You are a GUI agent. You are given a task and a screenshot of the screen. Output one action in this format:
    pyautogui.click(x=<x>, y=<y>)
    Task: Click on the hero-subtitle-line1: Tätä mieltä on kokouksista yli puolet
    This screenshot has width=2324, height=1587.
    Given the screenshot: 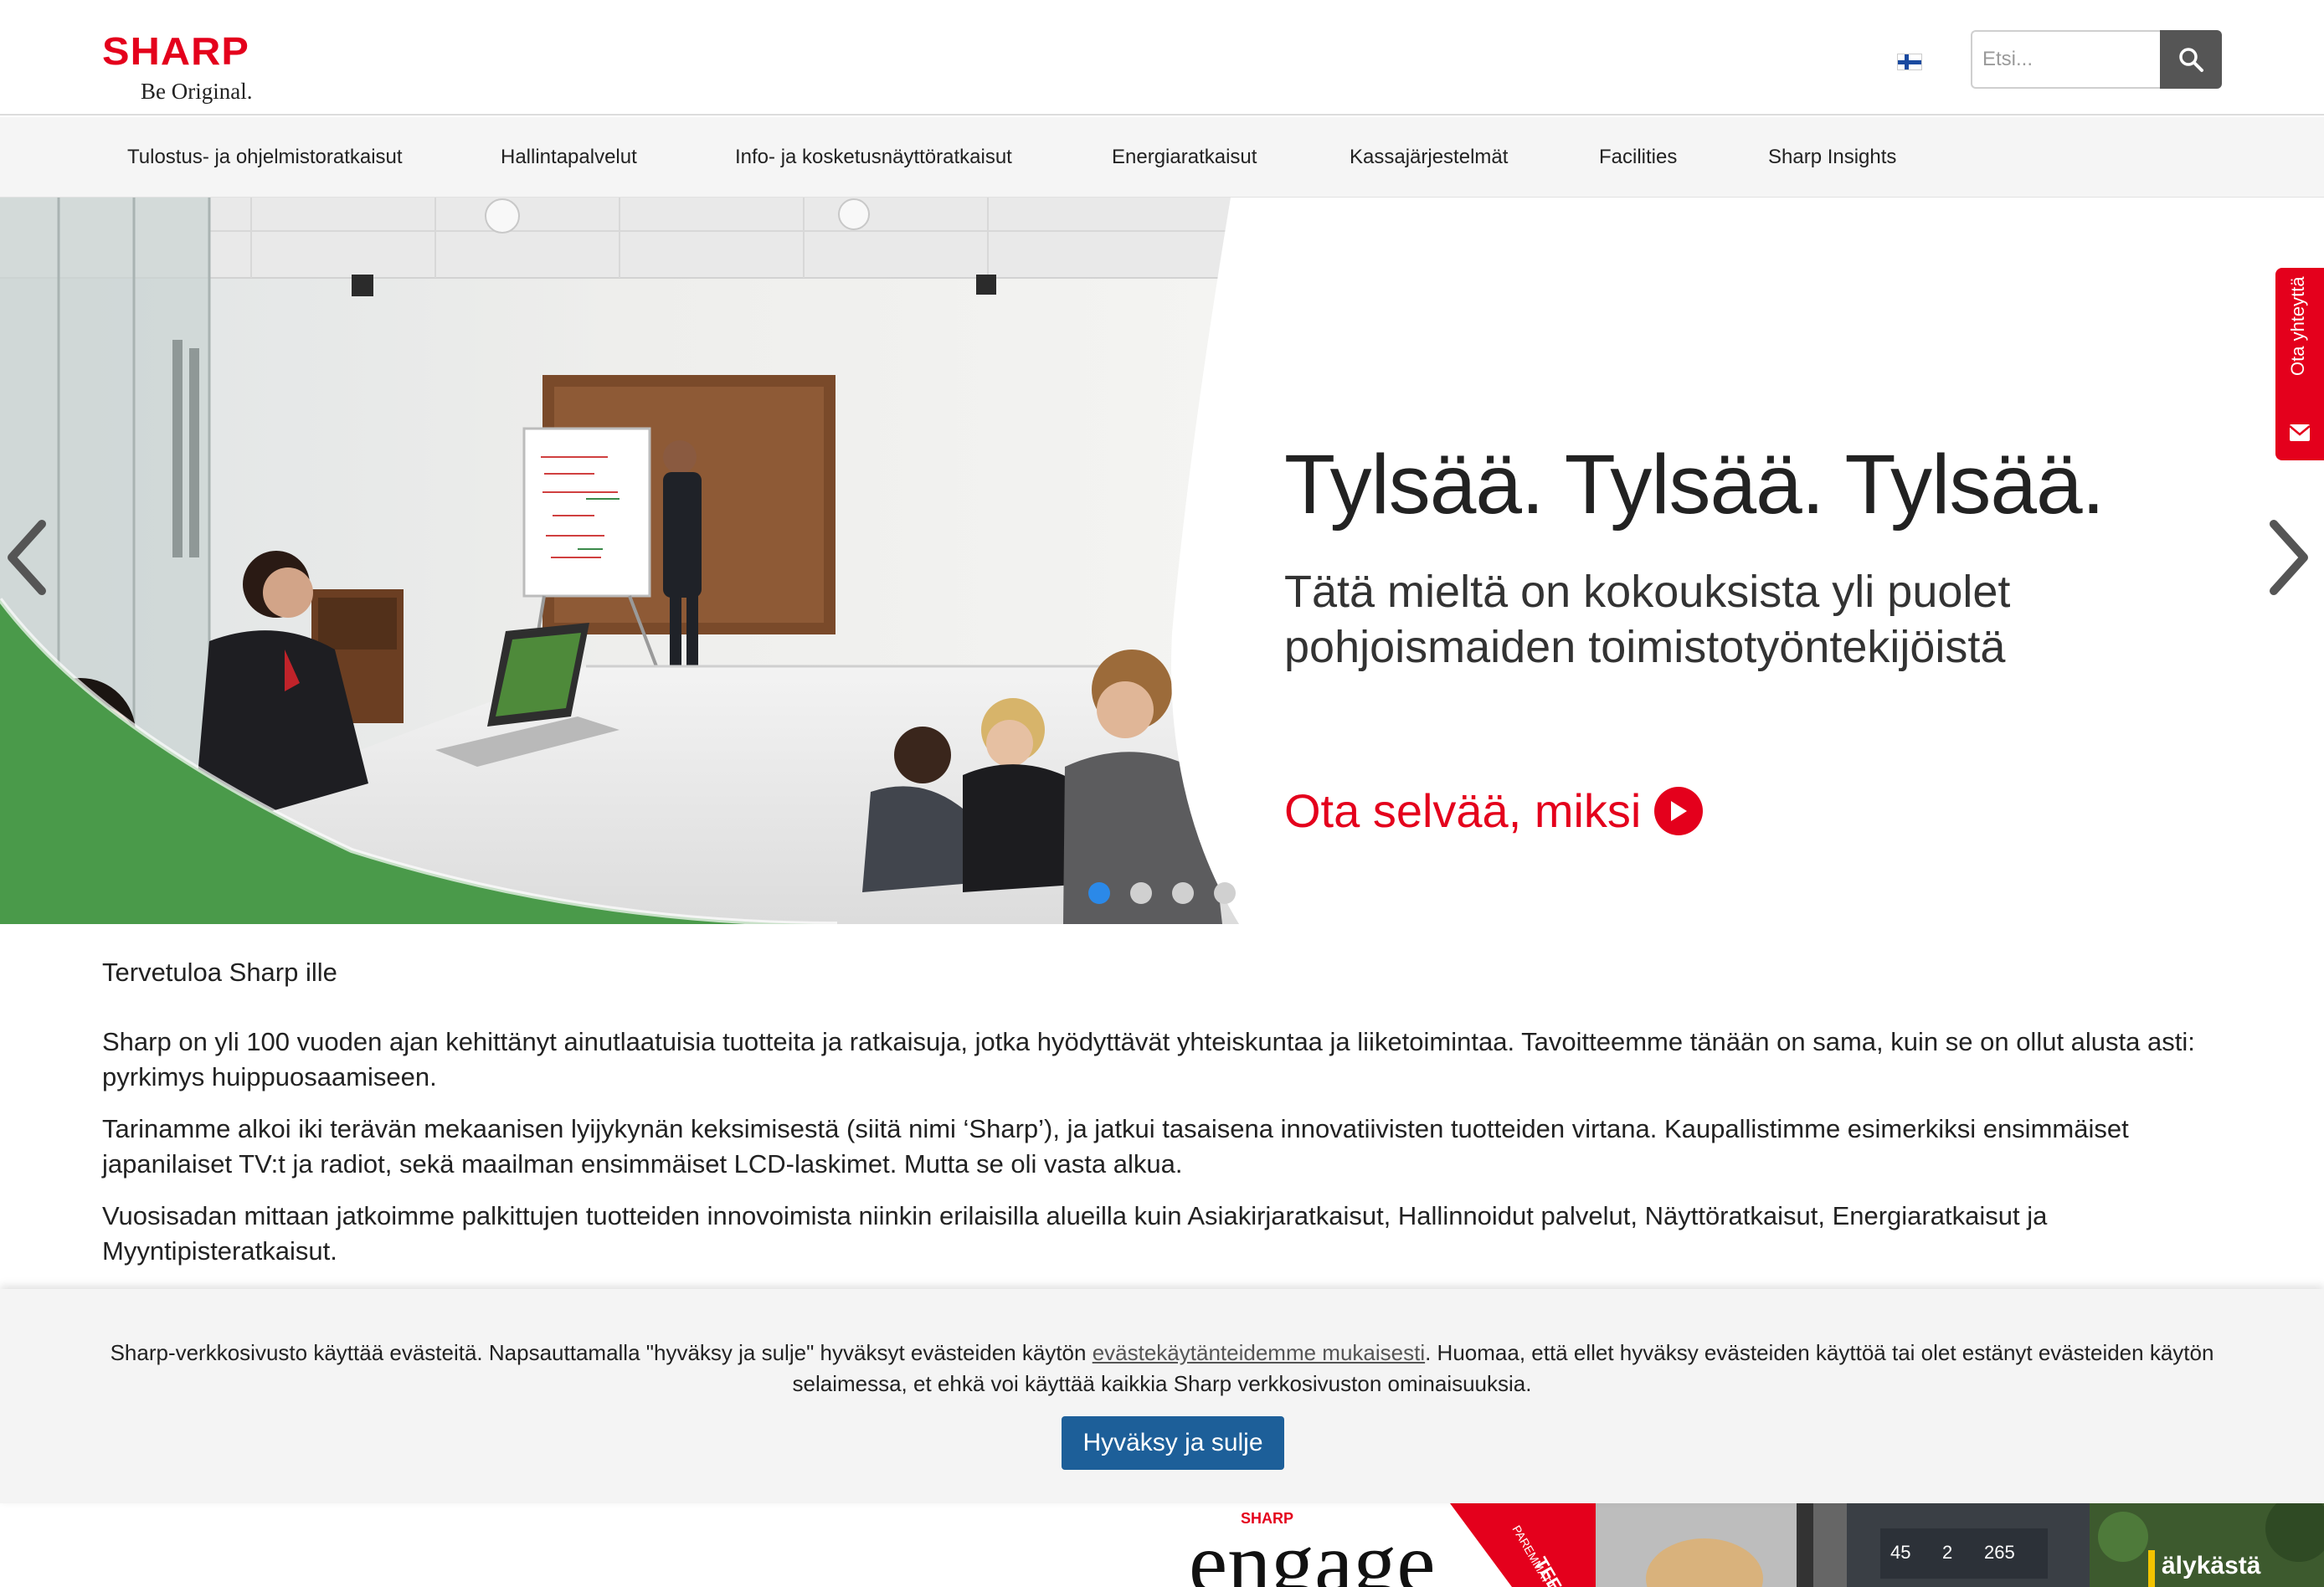 What is the action you would take?
    pyautogui.click(x=1648, y=592)
    